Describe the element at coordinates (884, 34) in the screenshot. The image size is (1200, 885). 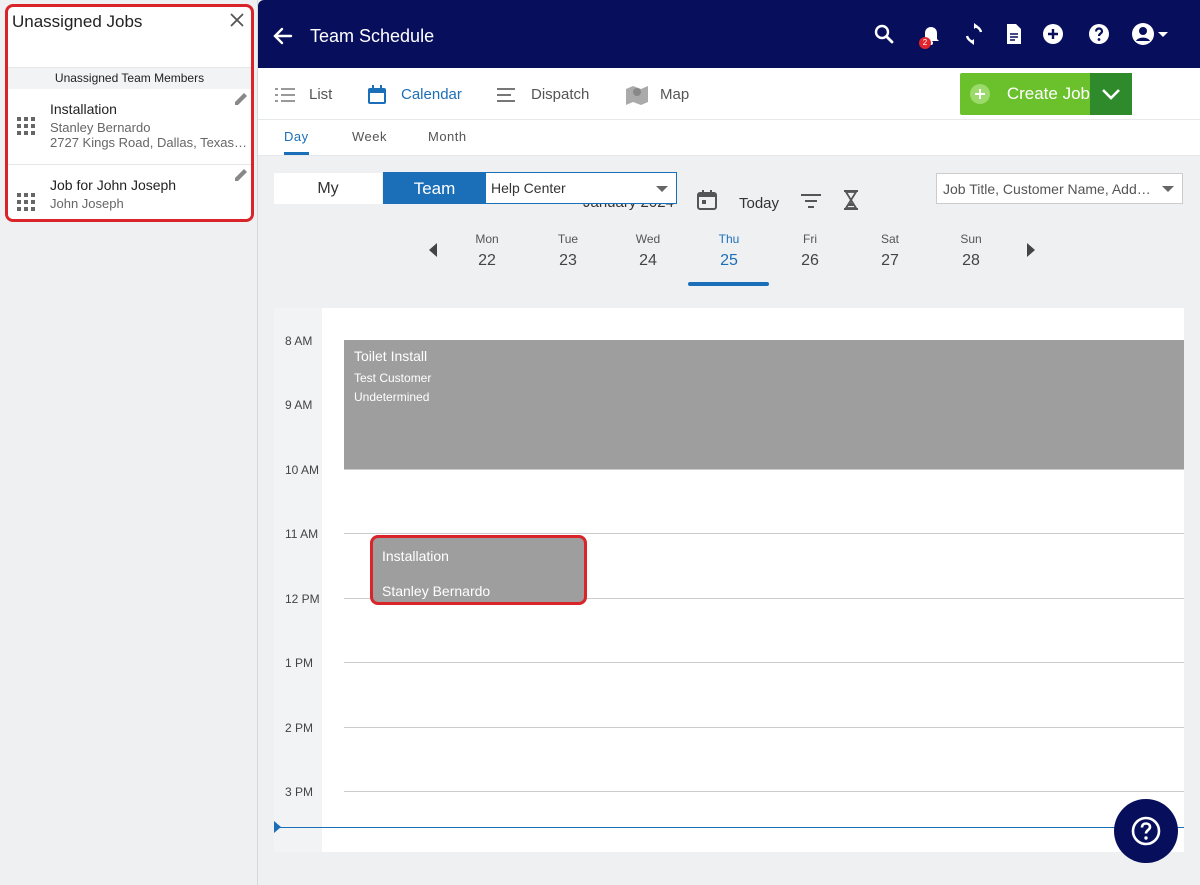
I see `search-icon` at that location.